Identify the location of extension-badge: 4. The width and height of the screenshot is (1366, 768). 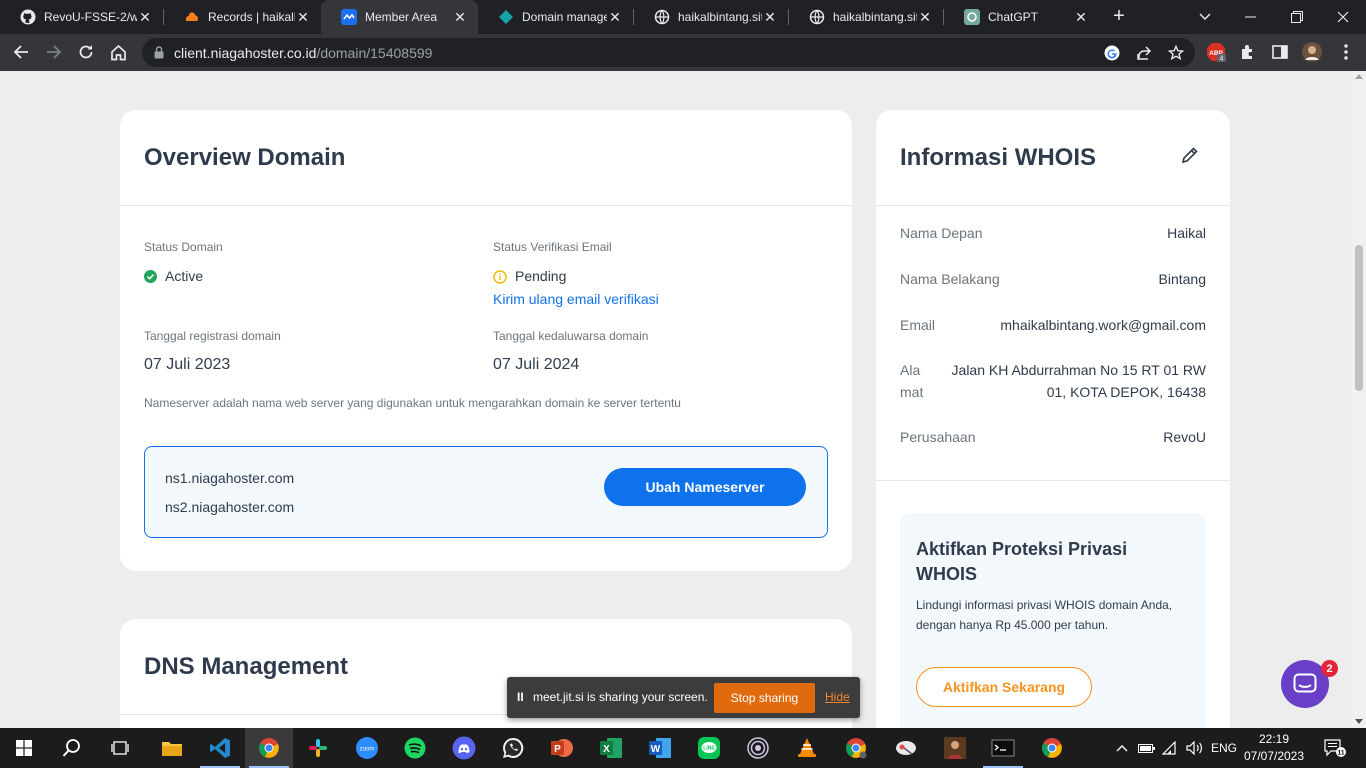
(1222, 59).